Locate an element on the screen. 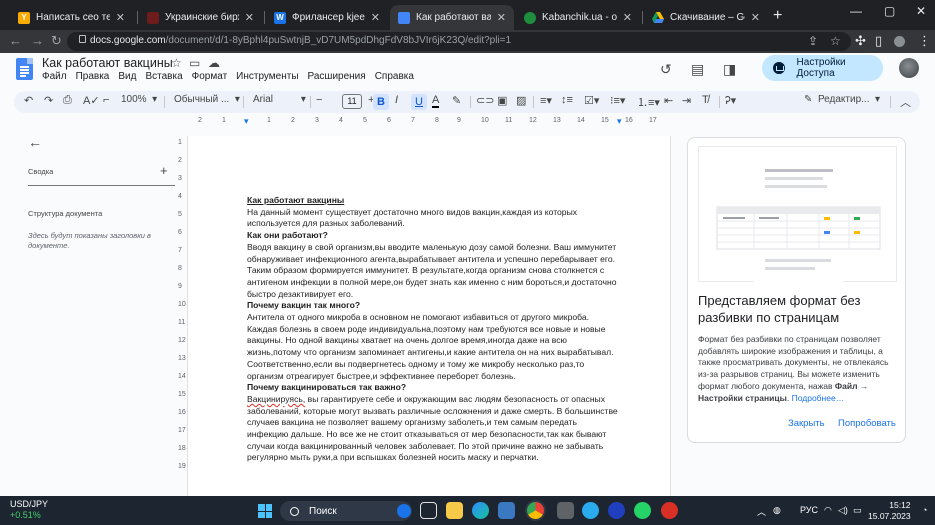  numbered-list-icon: ⒈≡▾ is located at coordinates (648, 102).